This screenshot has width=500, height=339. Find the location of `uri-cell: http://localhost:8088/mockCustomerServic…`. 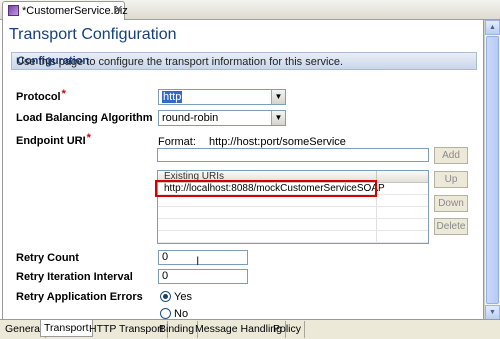

uri-cell: http://localhost:8088/mockCustomerServic… is located at coordinates (274, 188).